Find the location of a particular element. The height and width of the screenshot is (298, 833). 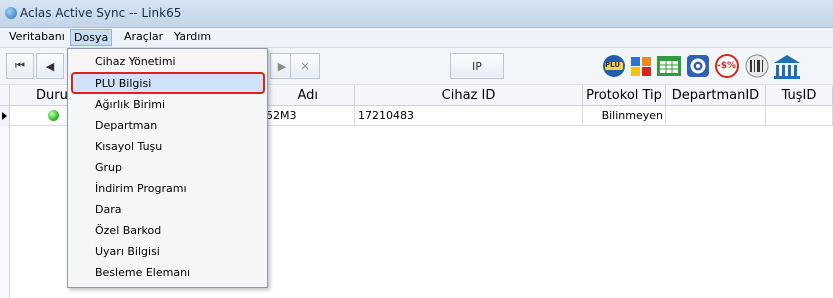

column-header-tus-id: TuşID is located at coordinates (799, 96).